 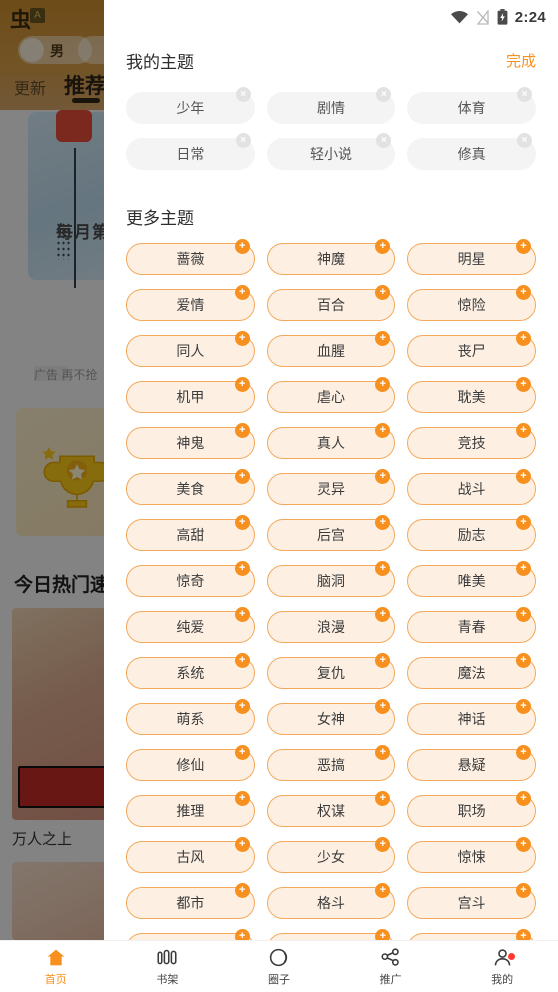 I want to click on more-topic-chip-欢乐向: 欢乐向+, so click(x=190, y=934).